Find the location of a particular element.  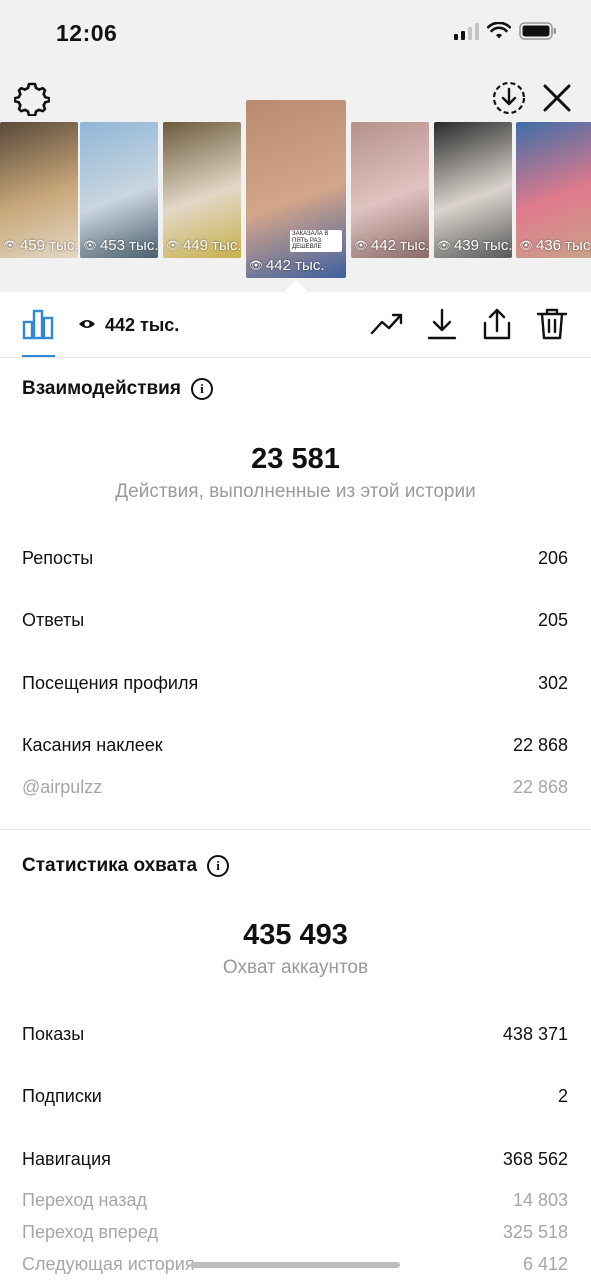

stats-tab-icon is located at coordinates (38, 324).